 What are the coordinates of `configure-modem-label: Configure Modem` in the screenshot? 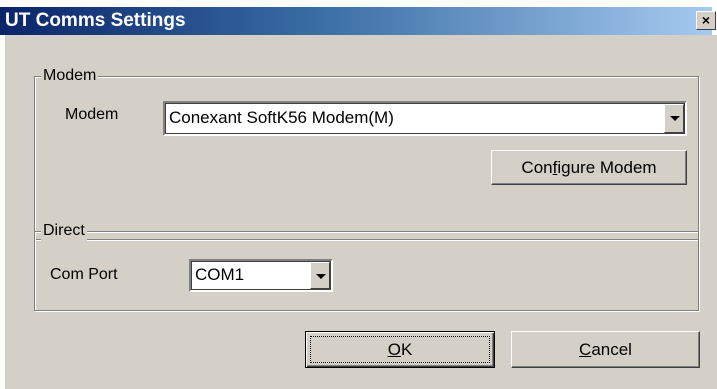 It's located at (589, 167).